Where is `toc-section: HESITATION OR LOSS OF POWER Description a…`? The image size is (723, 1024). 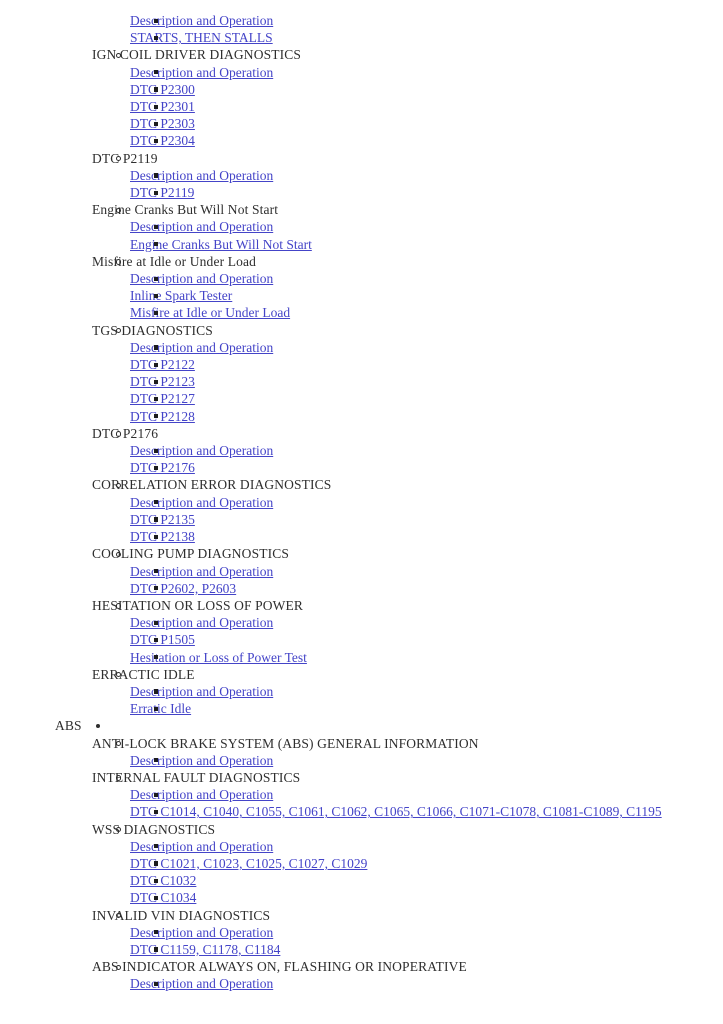
toc-section: HESITATION OR LOSS OF POWER Description a… is located at coordinates (389, 631).